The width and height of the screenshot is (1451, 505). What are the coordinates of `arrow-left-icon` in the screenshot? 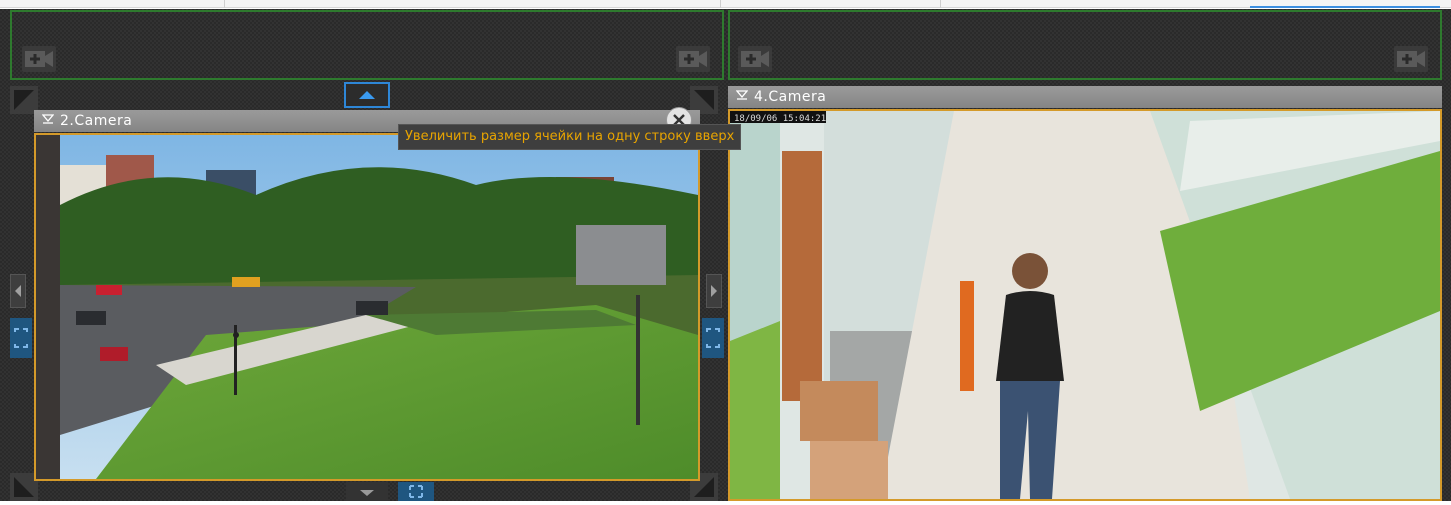 It's located at (18, 291).